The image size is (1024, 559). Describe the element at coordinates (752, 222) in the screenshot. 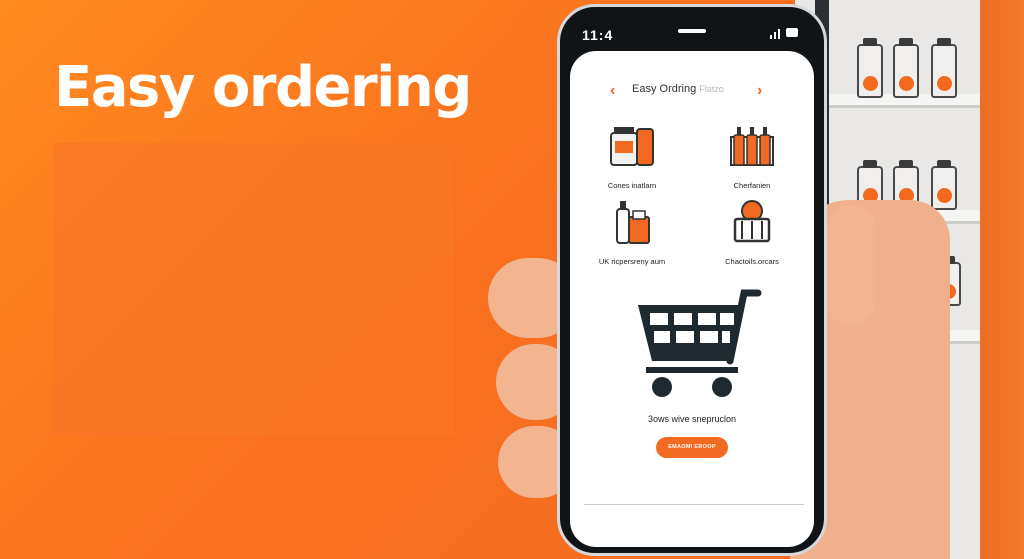

I see `basket-icon` at that location.